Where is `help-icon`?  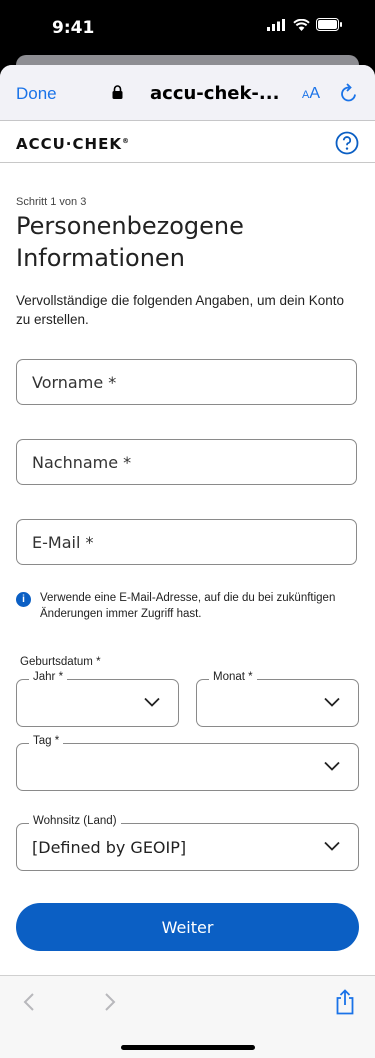
help-icon is located at coordinates (347, 143).